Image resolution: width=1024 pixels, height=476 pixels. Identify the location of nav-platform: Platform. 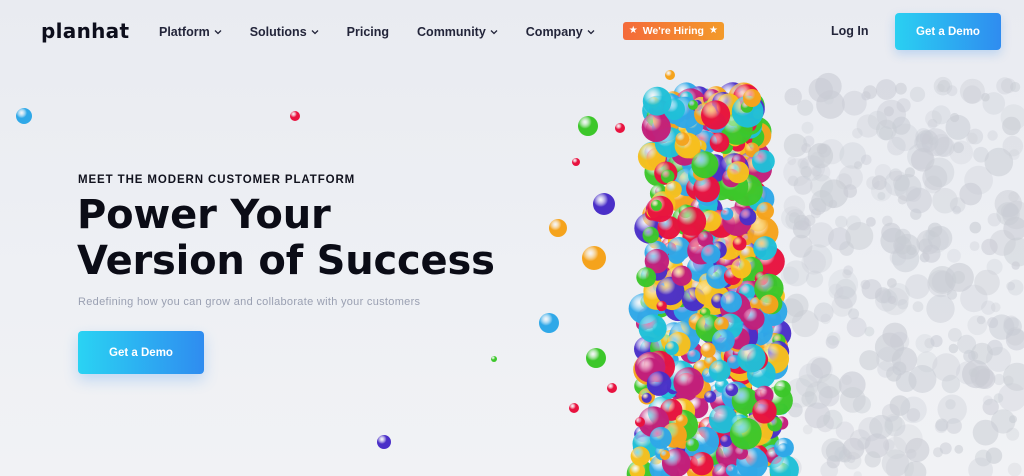
(190, 32).